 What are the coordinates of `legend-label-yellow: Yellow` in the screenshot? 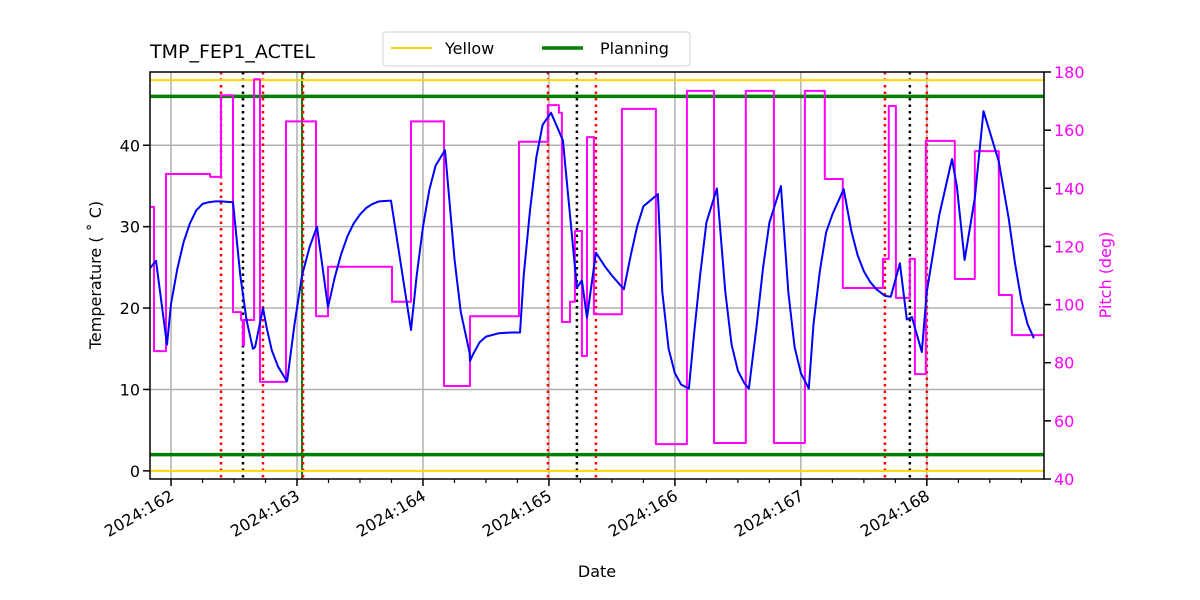 It's located at (469, 48).